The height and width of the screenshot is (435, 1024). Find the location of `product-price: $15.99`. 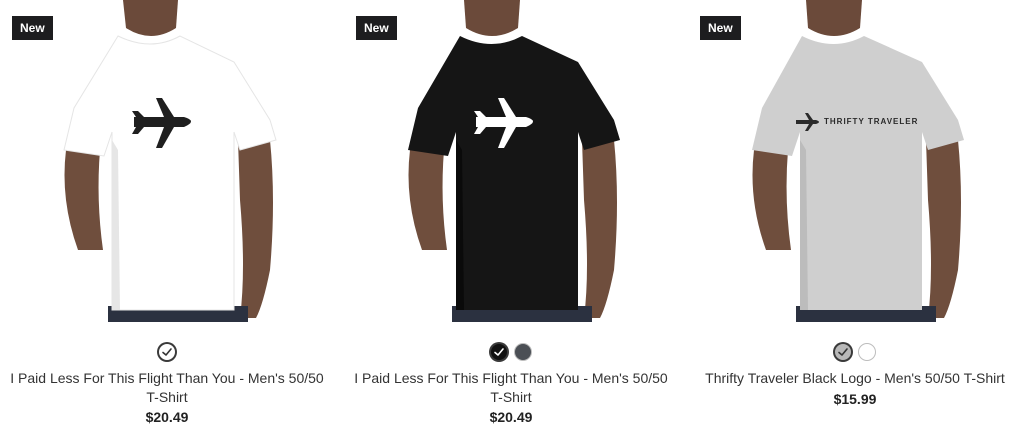

product-price: $15.99 is located at coordinates (855, 399).